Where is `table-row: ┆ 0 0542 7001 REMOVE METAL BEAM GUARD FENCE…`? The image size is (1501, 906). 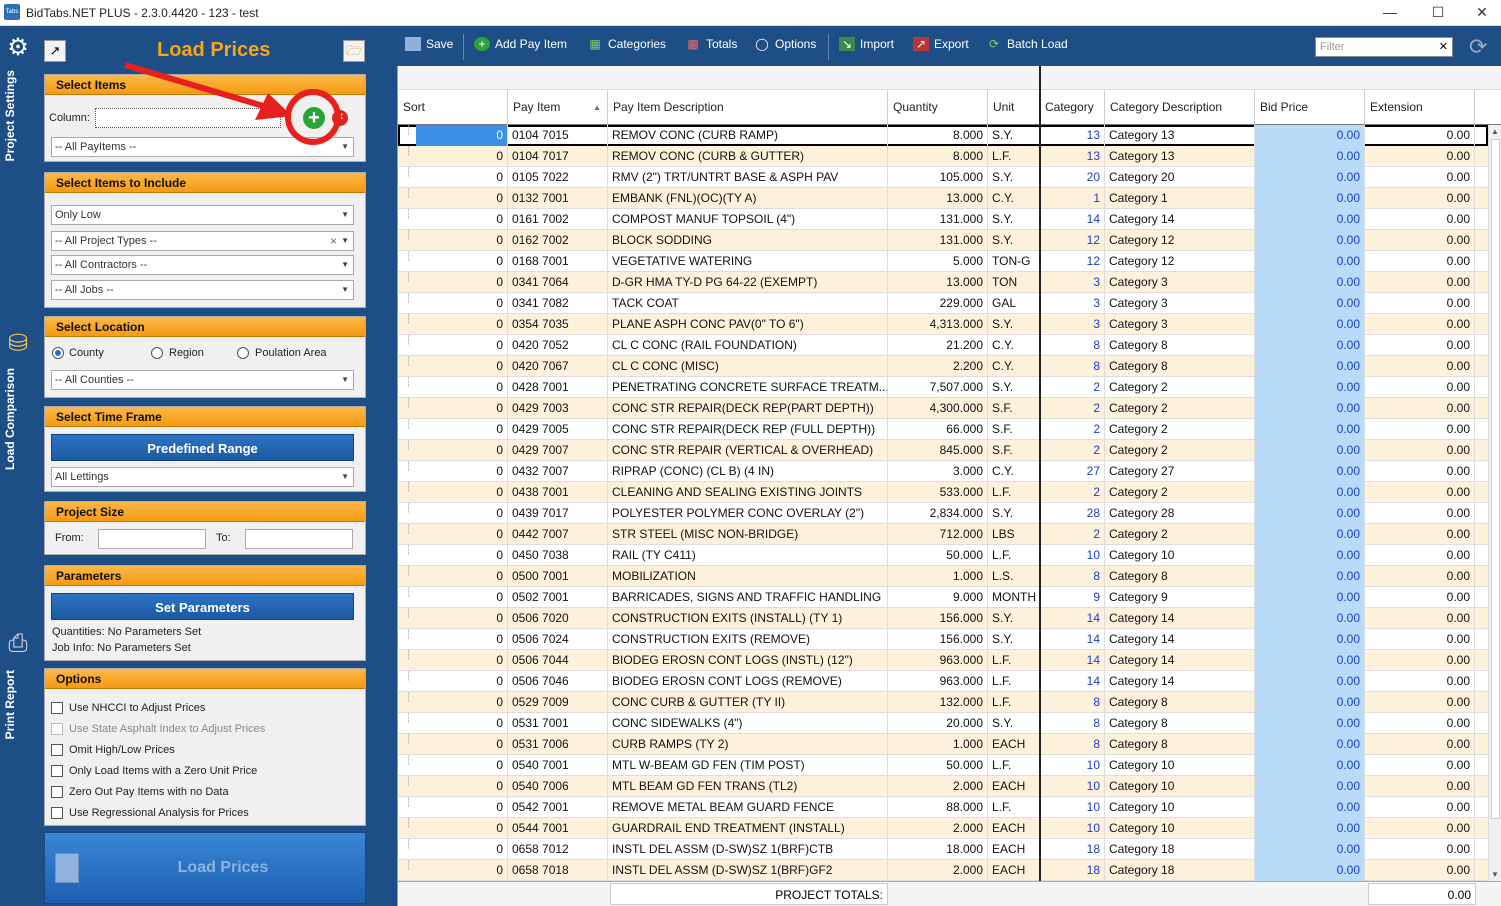
table-row: ┆ 0 0542 7001 REMOVE METAL BEAM GUARD FENCE… is located at coordinates (943, 807).